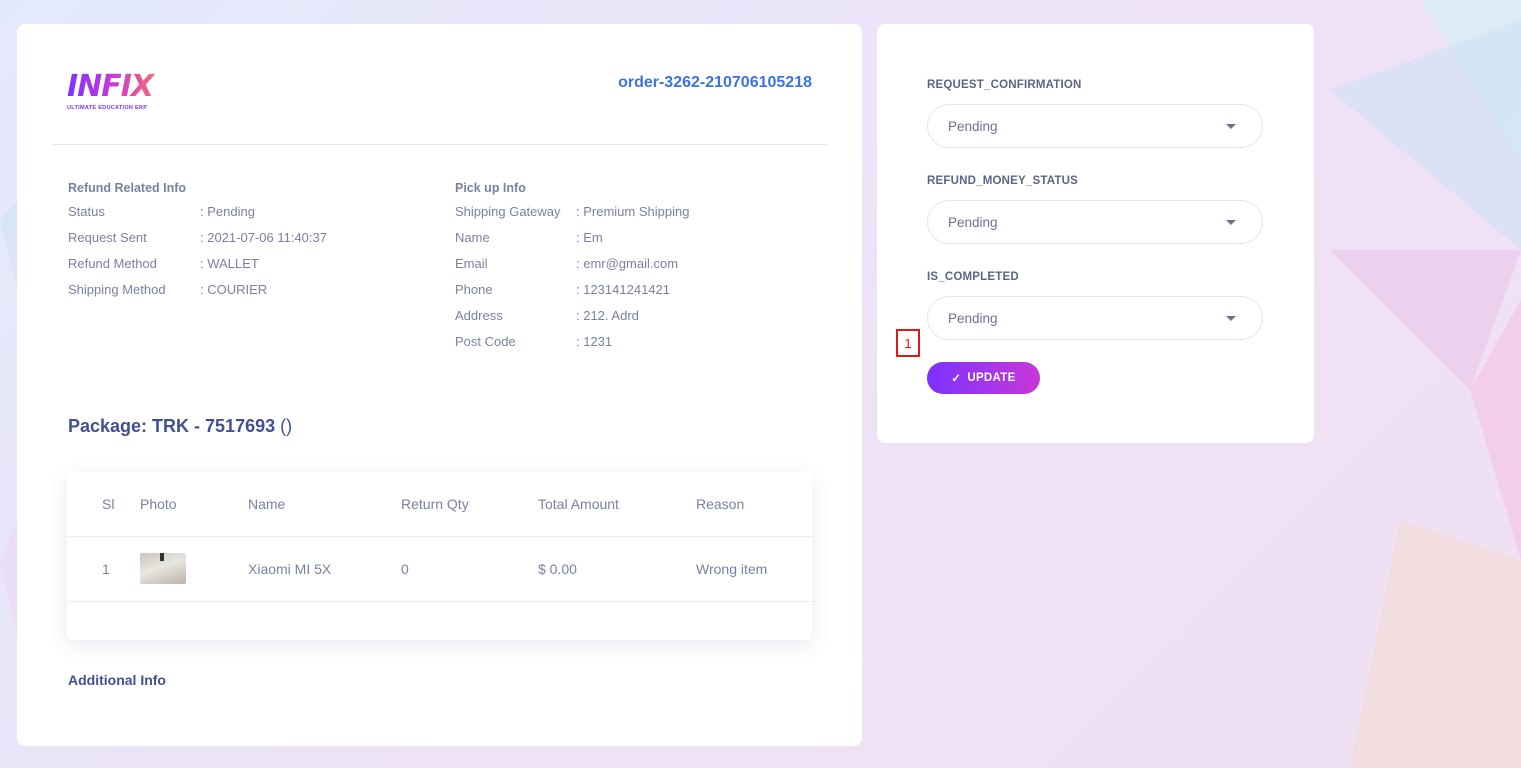  Describe the element at coordinates (572, 295) in the screenshot. I see `info-row-phone: Phone : 123141241421` at that location.